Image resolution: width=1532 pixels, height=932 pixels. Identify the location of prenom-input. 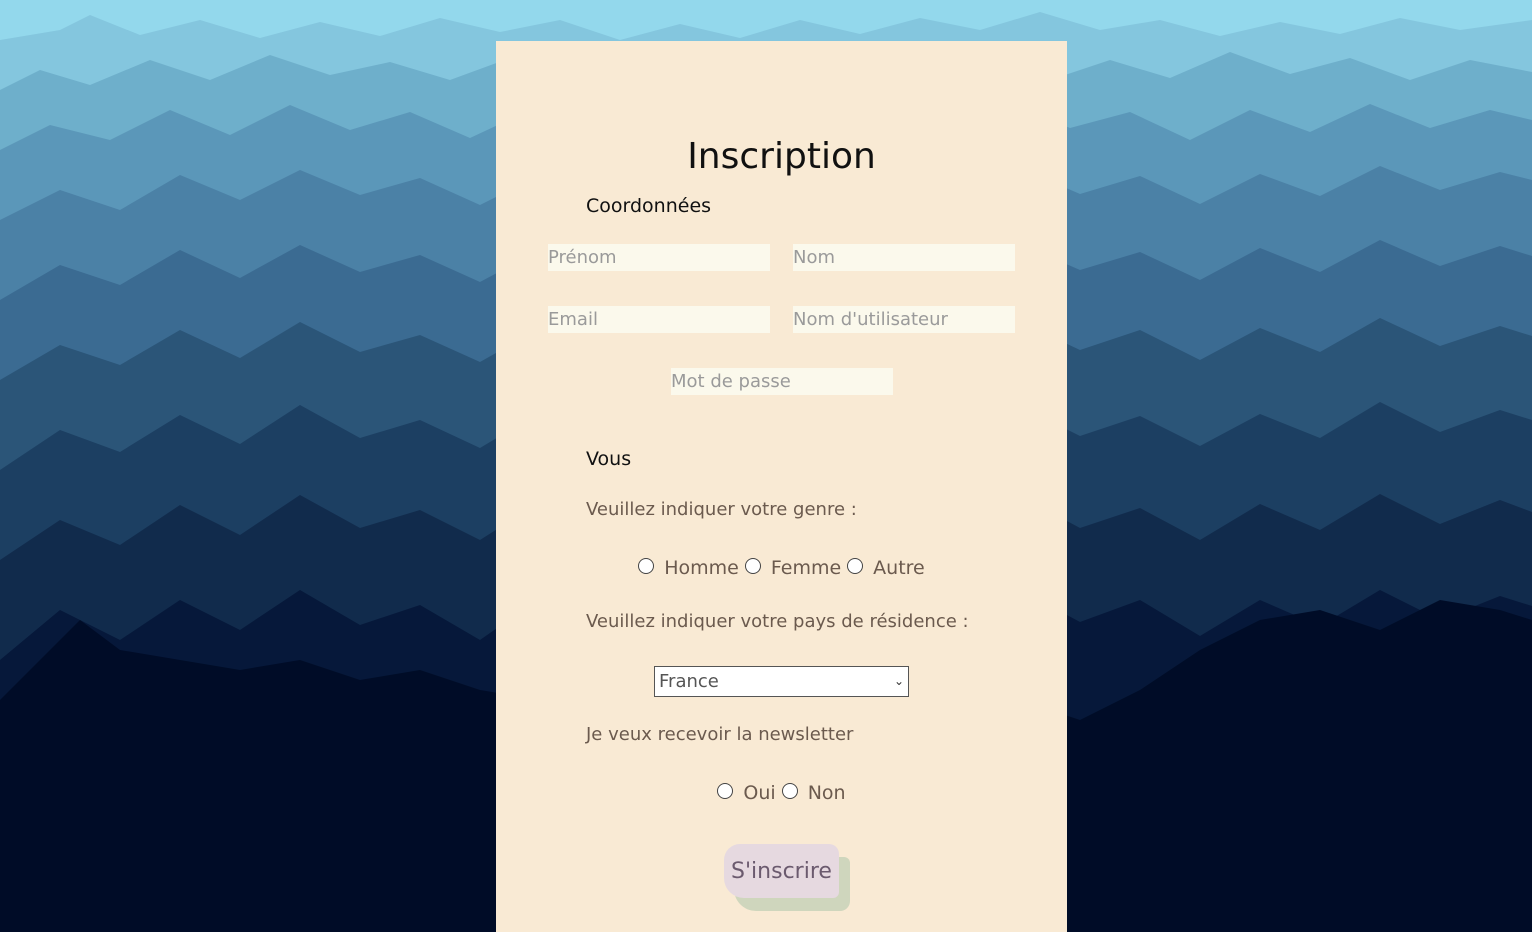
(659, 257).